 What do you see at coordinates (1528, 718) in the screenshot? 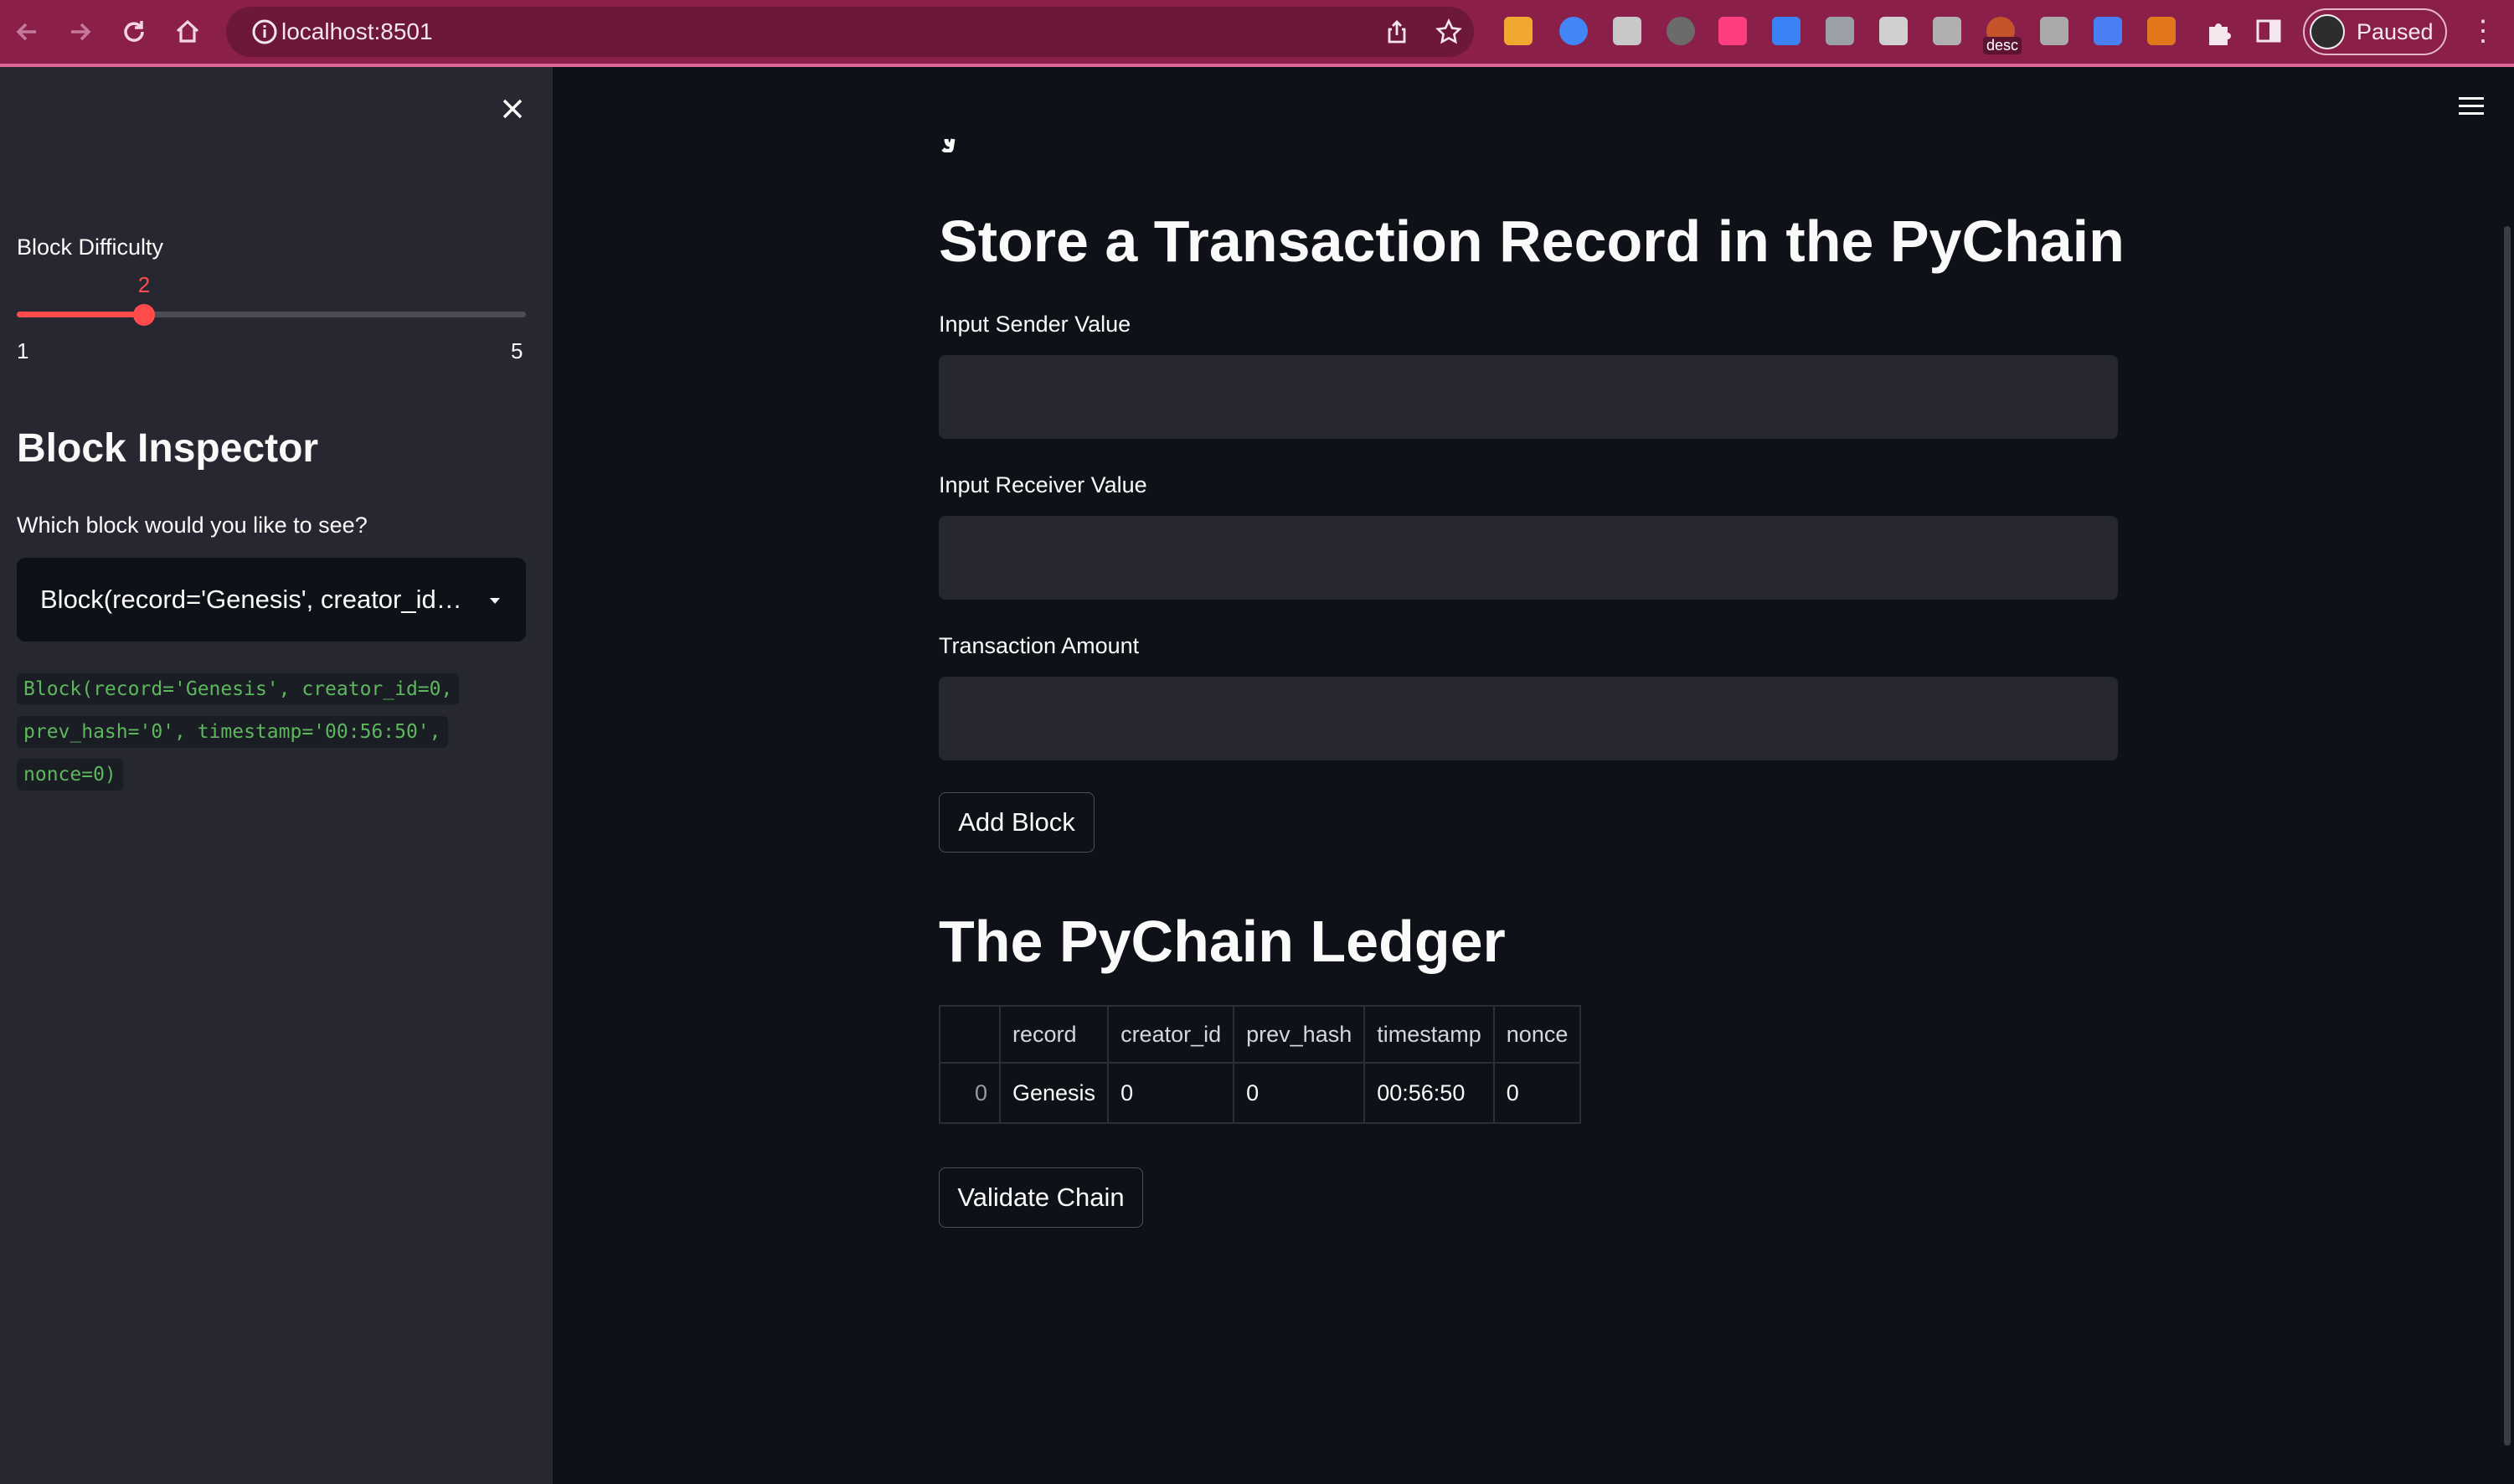
I see `amount-input` at bounding box center [1528, 718].